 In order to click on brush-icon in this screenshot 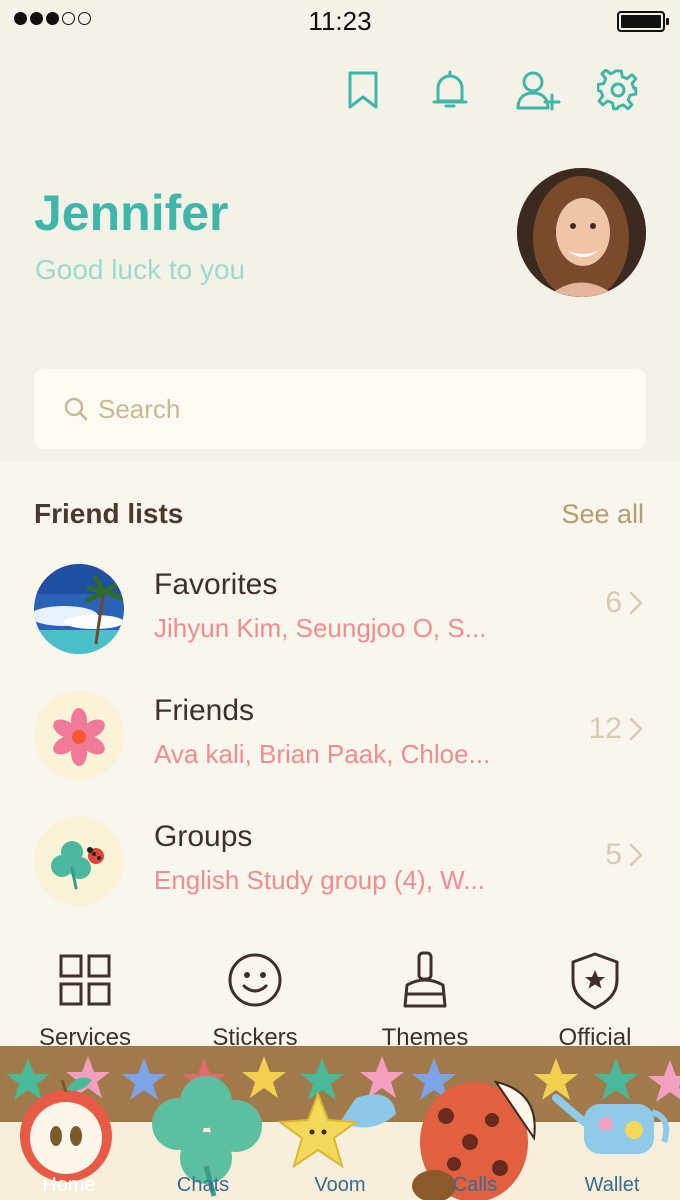, I will do `click(425, 979)`.